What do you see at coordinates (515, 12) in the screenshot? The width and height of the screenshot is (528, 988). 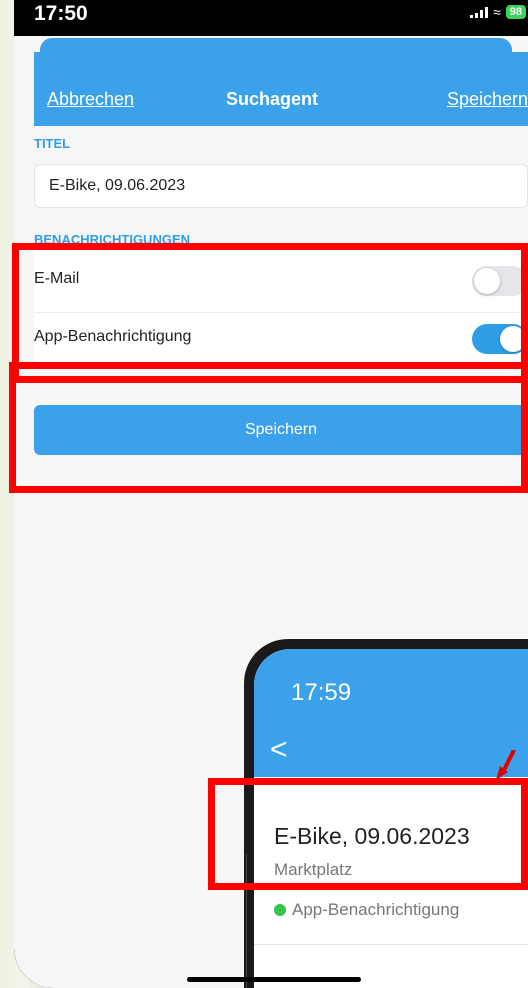 I see `battery-icon: 98` at bounding box center [515, 12].